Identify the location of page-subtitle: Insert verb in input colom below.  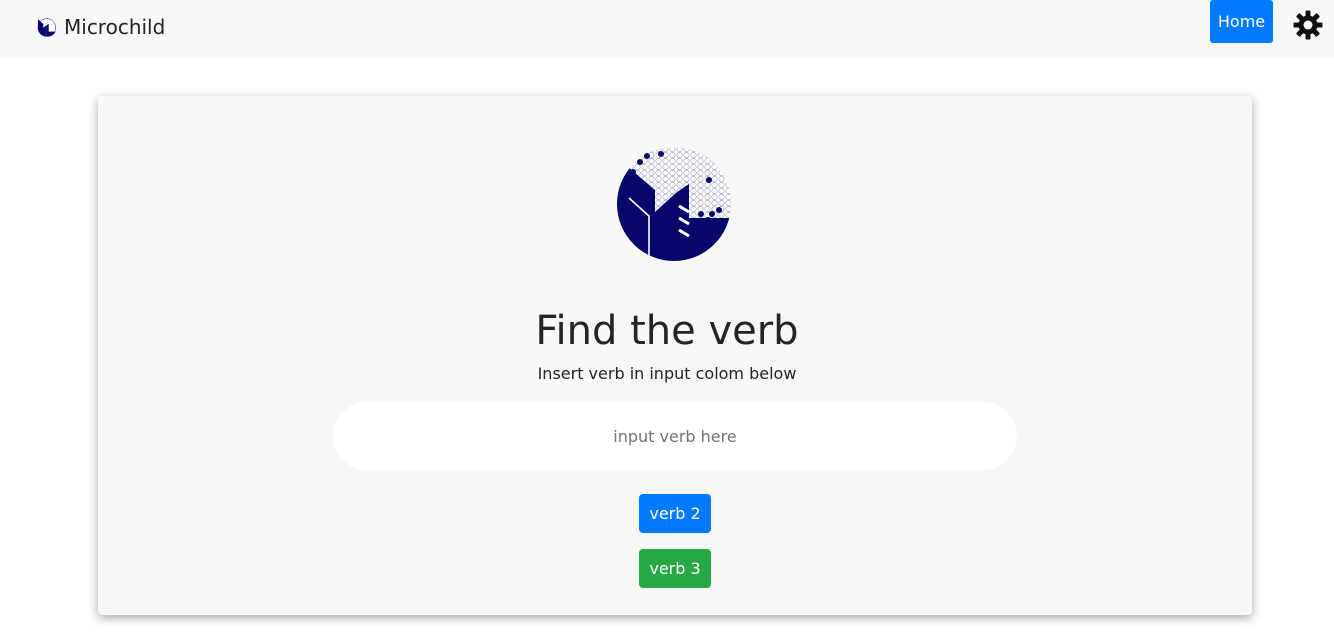
(667, 373).